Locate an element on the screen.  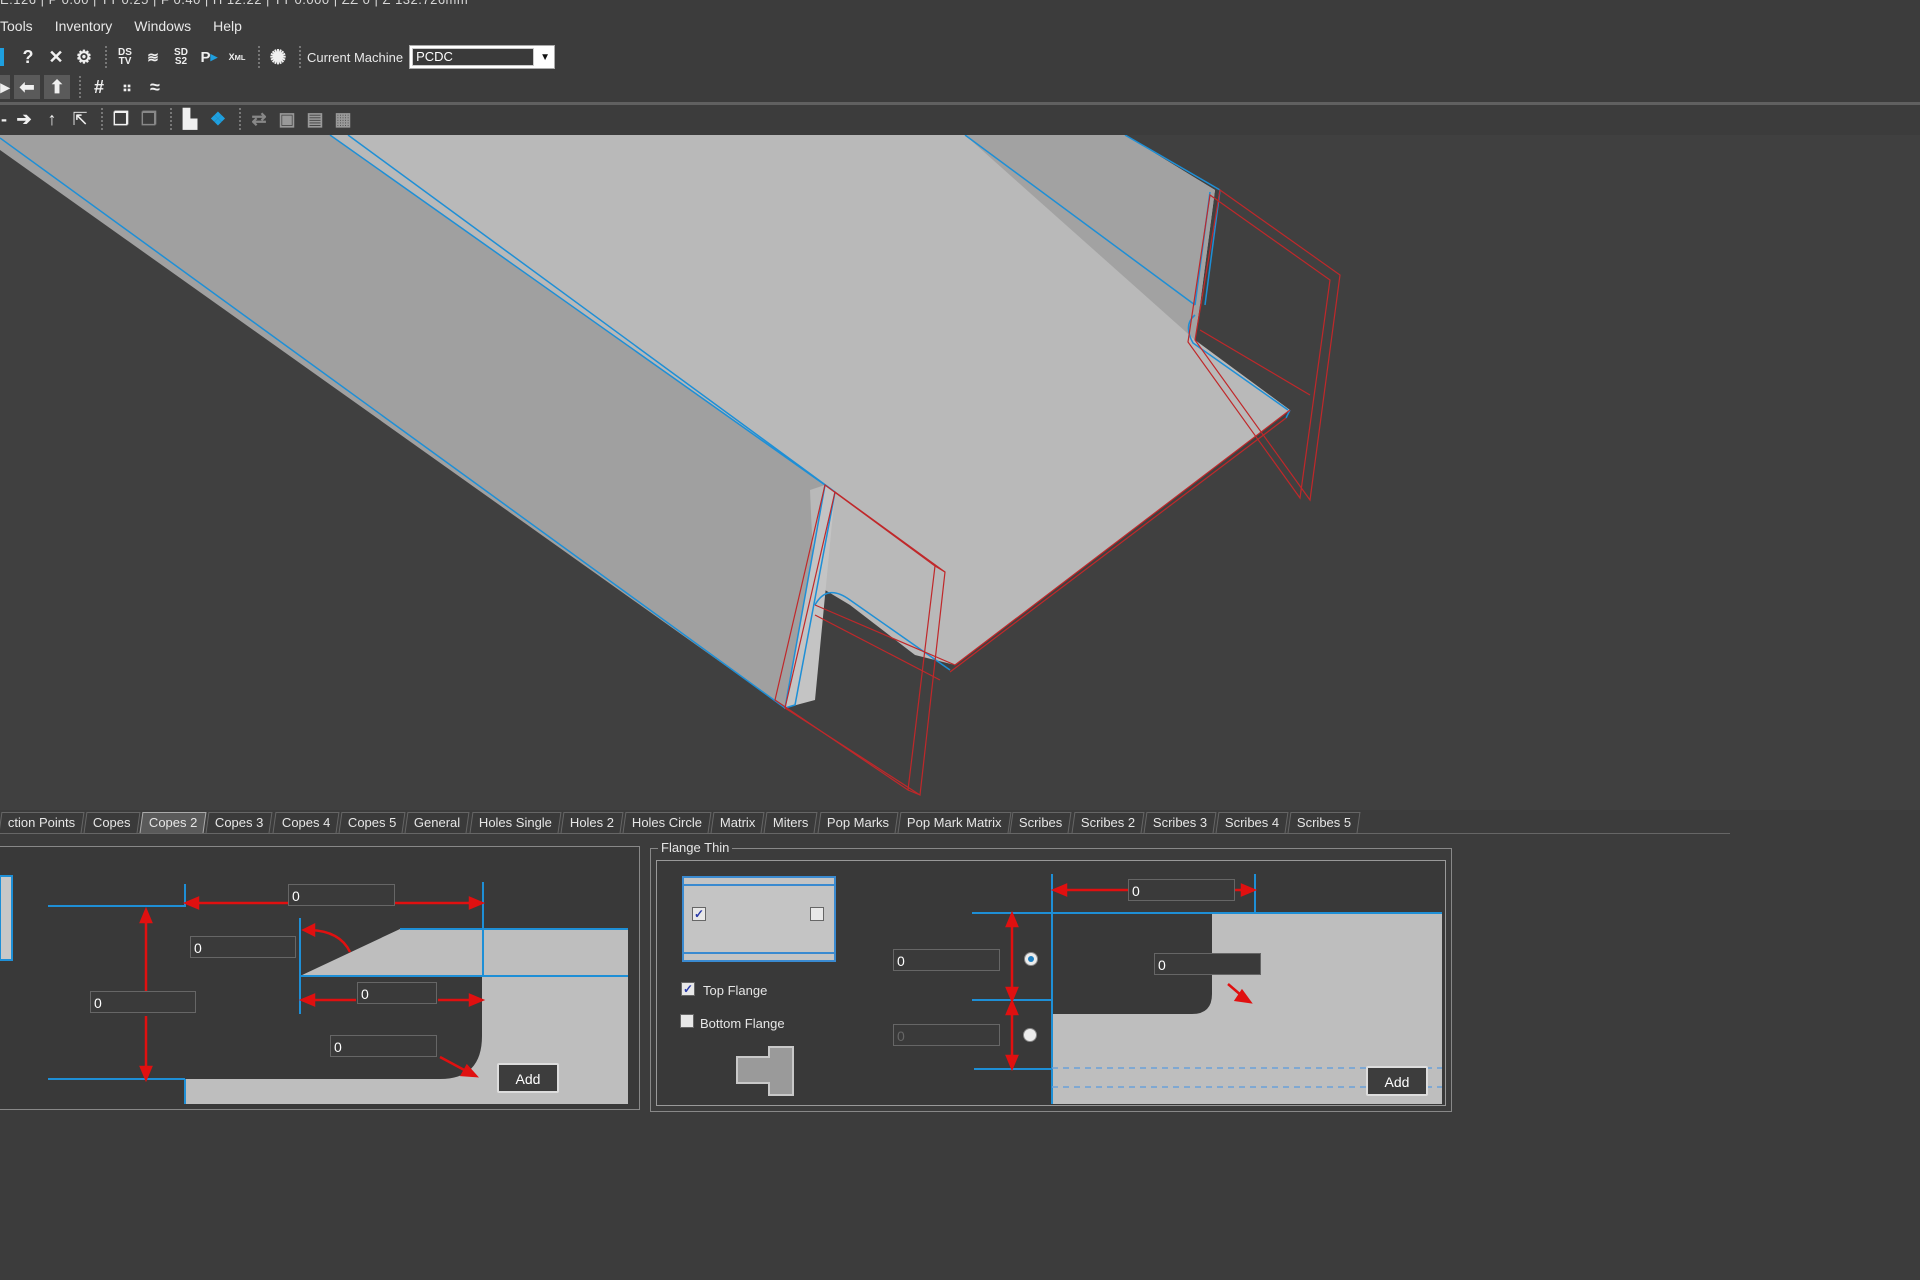
layout-two-icon: ▤ is located at coordinates (315, 119).